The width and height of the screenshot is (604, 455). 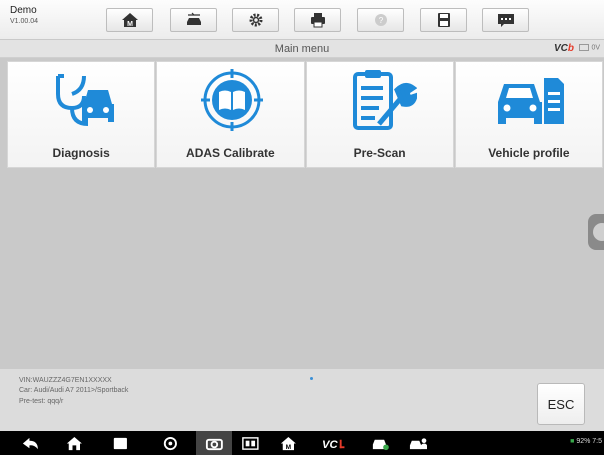 I want to click on tile-label-vehicle-profile: Vehicle profile, so click(x=529, y=153).